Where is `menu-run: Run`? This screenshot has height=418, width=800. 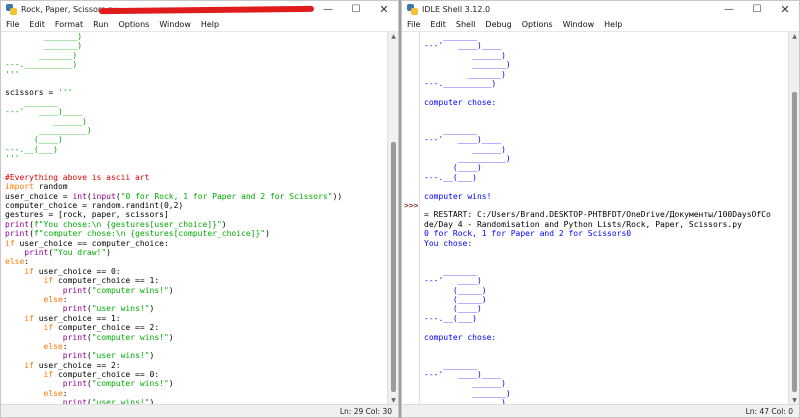
menu-run: Run is located at coordinates (100, 24).